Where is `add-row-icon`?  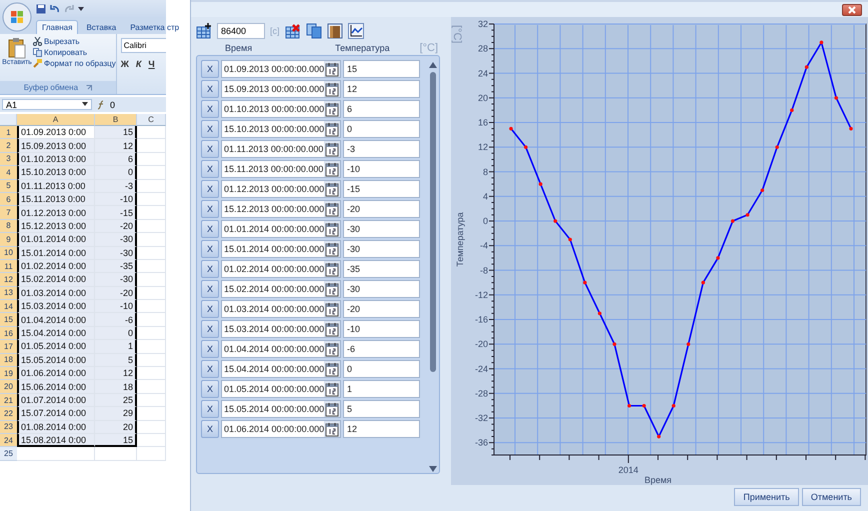 add-row-icon is located at coordinates (204, 31).